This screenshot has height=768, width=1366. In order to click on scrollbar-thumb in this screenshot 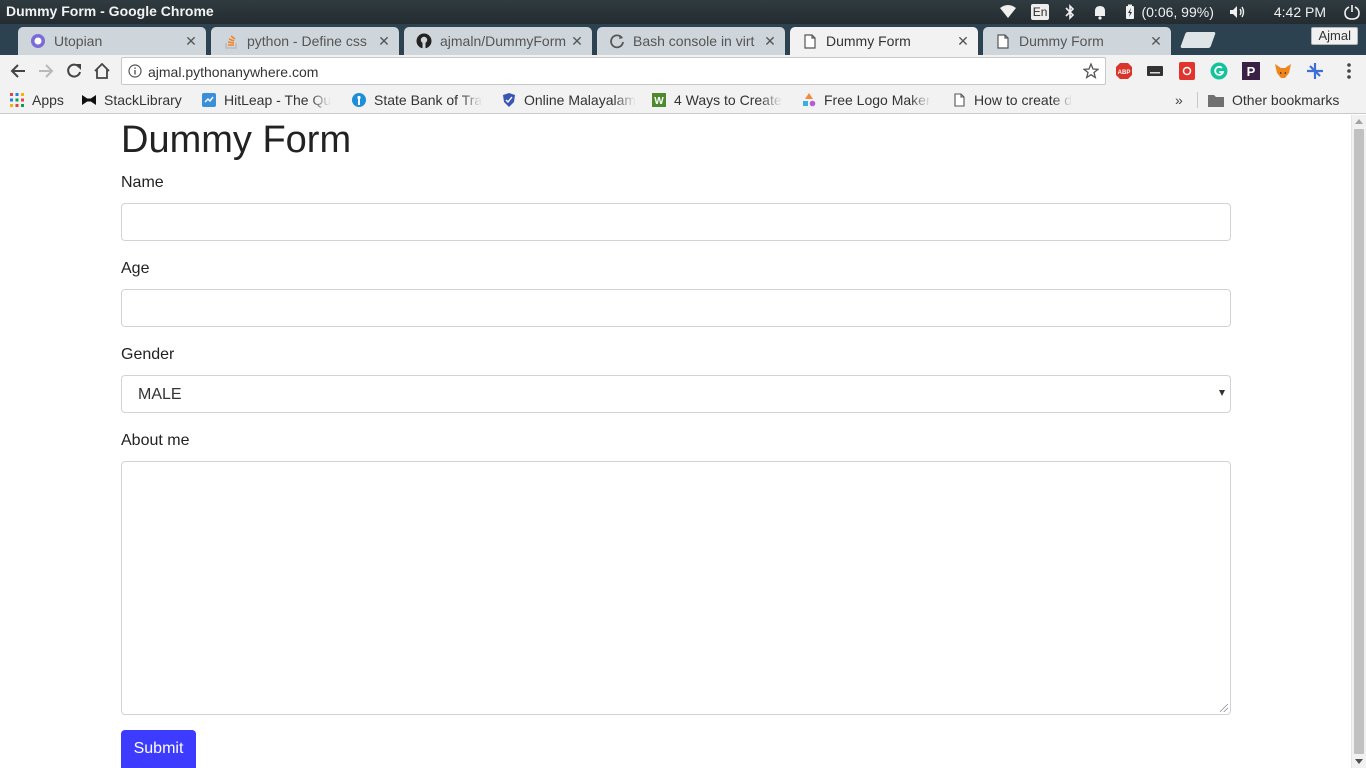, I will do `click(1359, 441)`.